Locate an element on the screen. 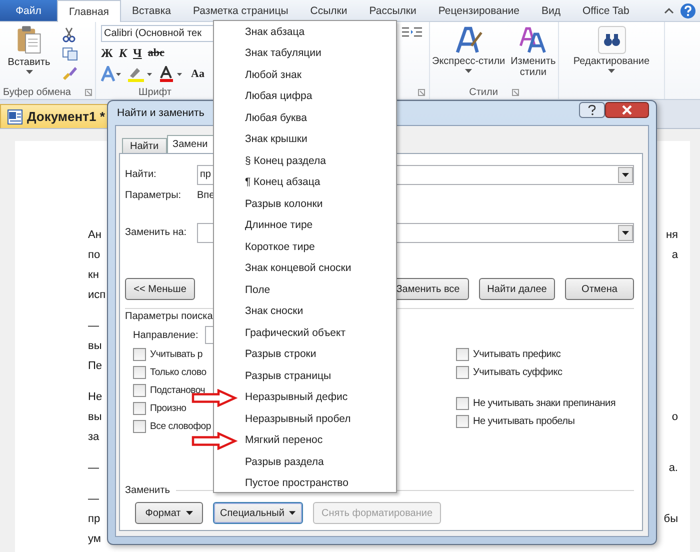  dialog-title: Найти и заменить is located at coordinates (160, 113).